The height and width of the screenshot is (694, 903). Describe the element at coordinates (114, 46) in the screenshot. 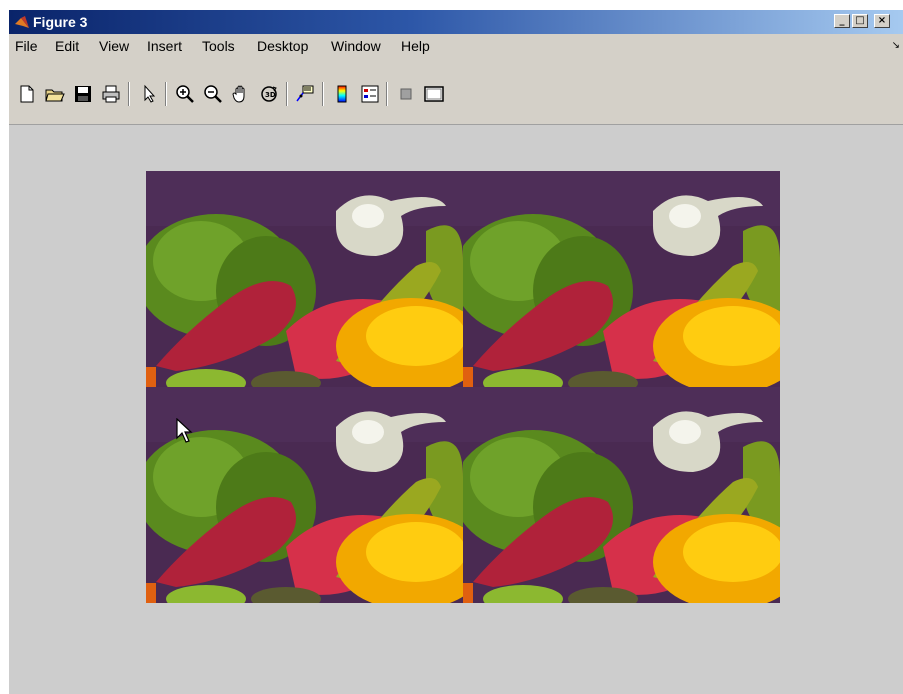

I see `menu-view: View` at that location.